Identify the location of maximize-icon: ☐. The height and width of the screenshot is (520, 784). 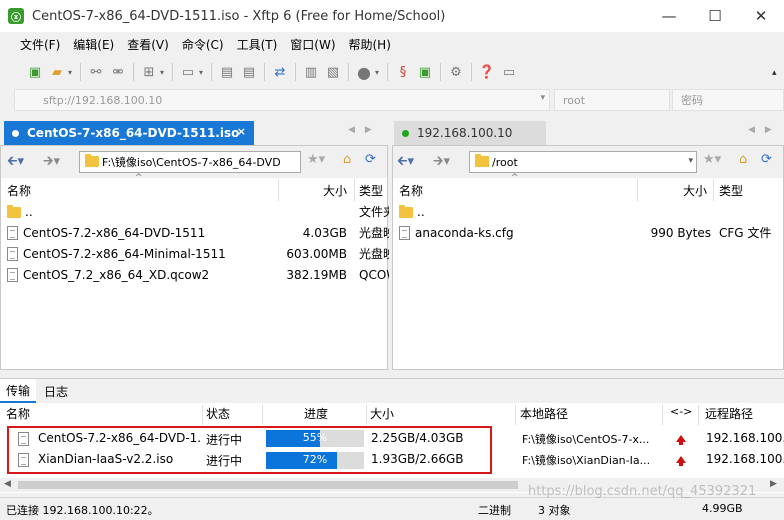
(715, 16).